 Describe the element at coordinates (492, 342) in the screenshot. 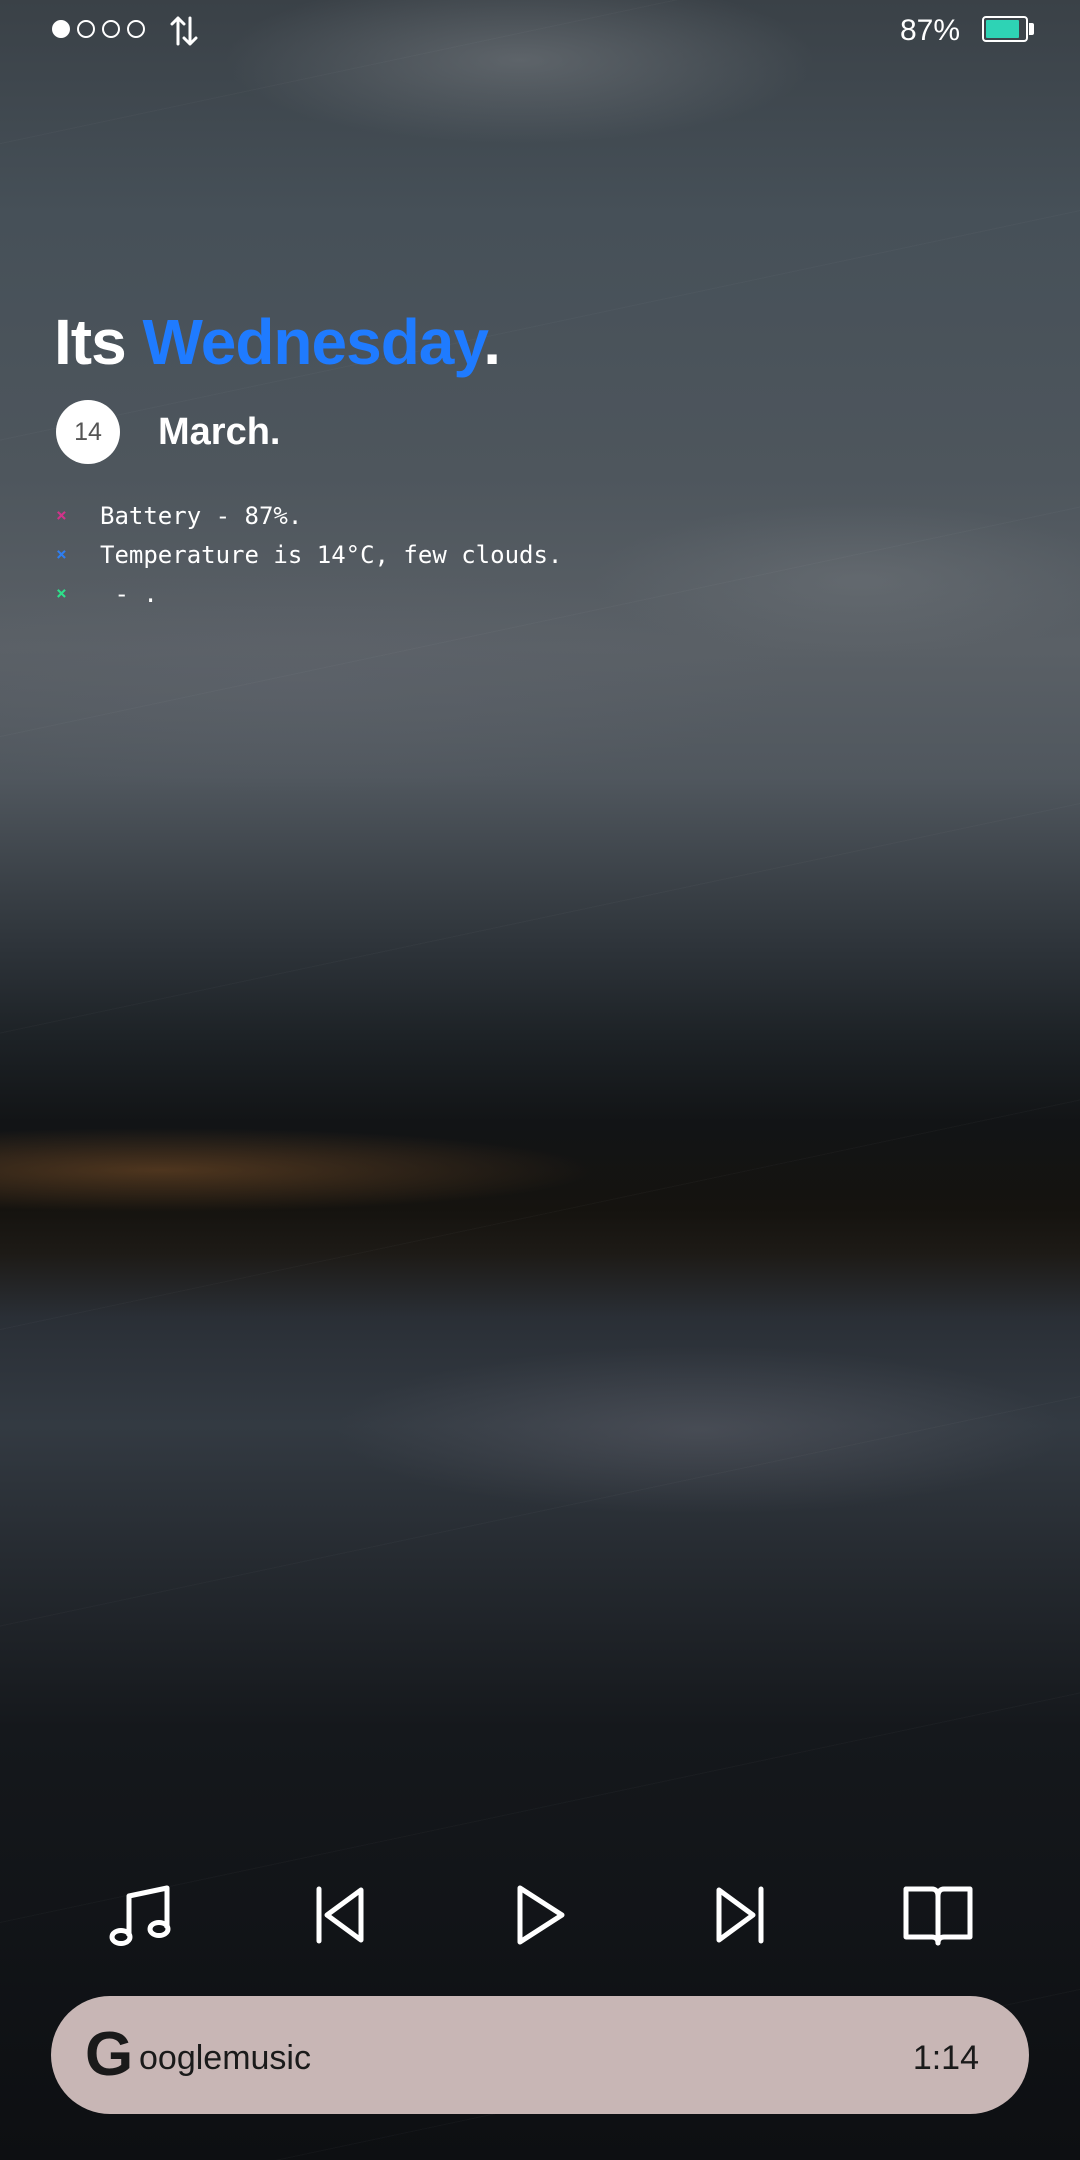

I see `greeting-suffix: .` at that location.